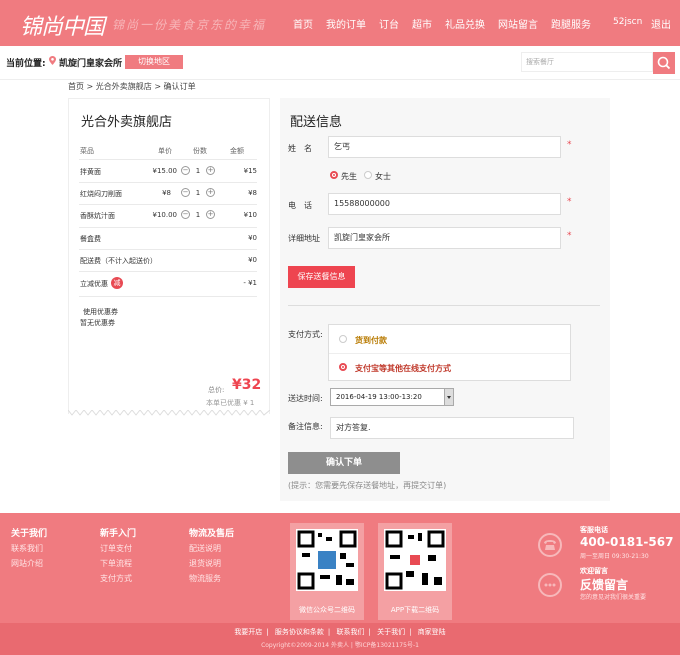 This screenshot has width=680, height=655. Describe the element at coordinates (118, 534) in the screenshot. I see `footer-guide-title: 新手入门` at that location.